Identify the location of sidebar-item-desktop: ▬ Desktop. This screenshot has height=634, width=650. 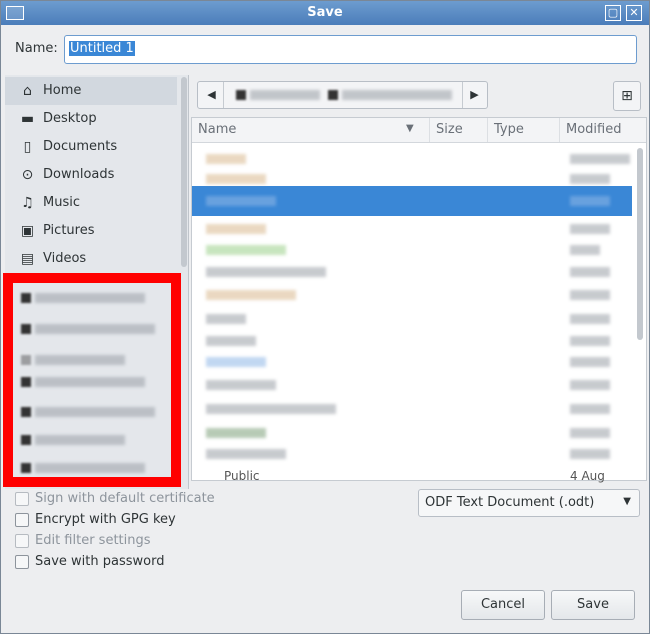
(91, 119).